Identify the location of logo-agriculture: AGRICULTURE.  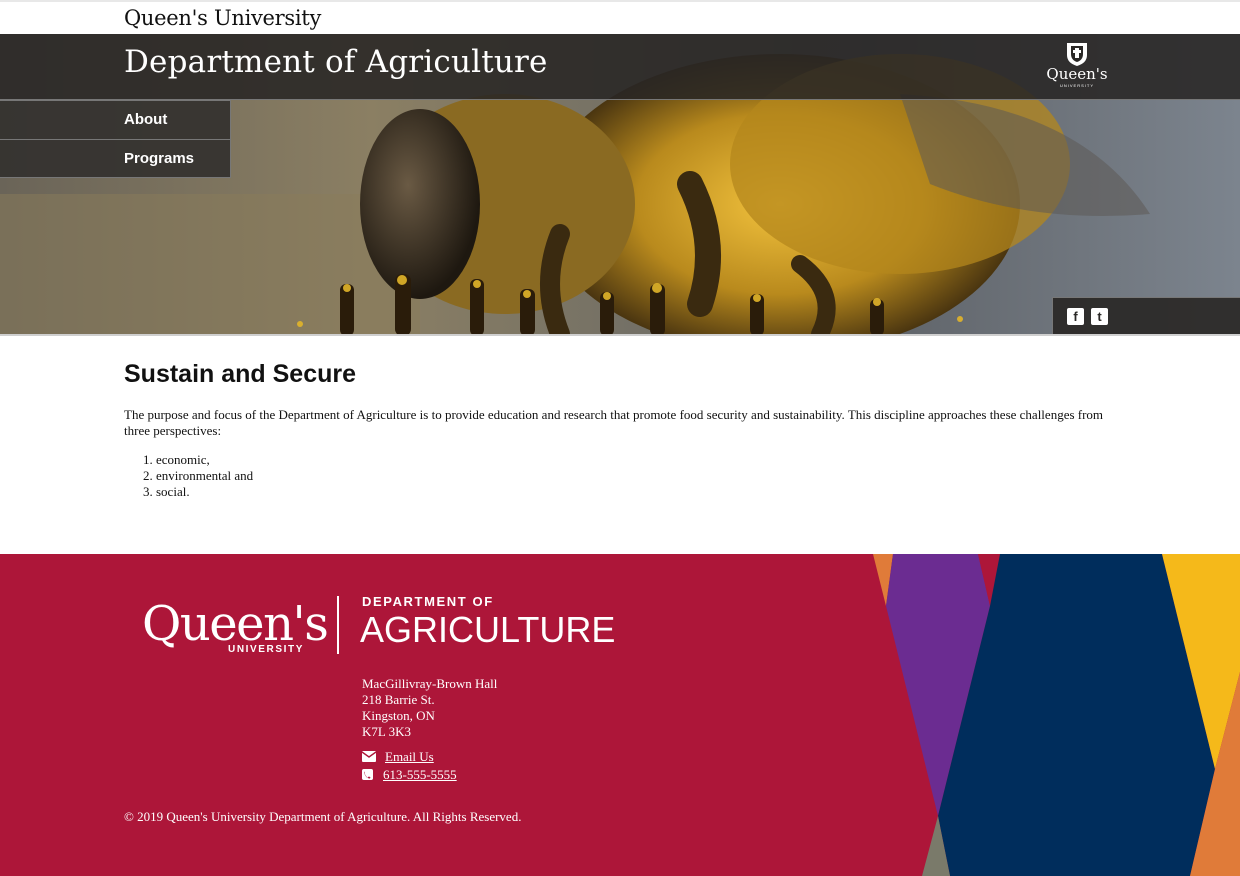
(488, 629).